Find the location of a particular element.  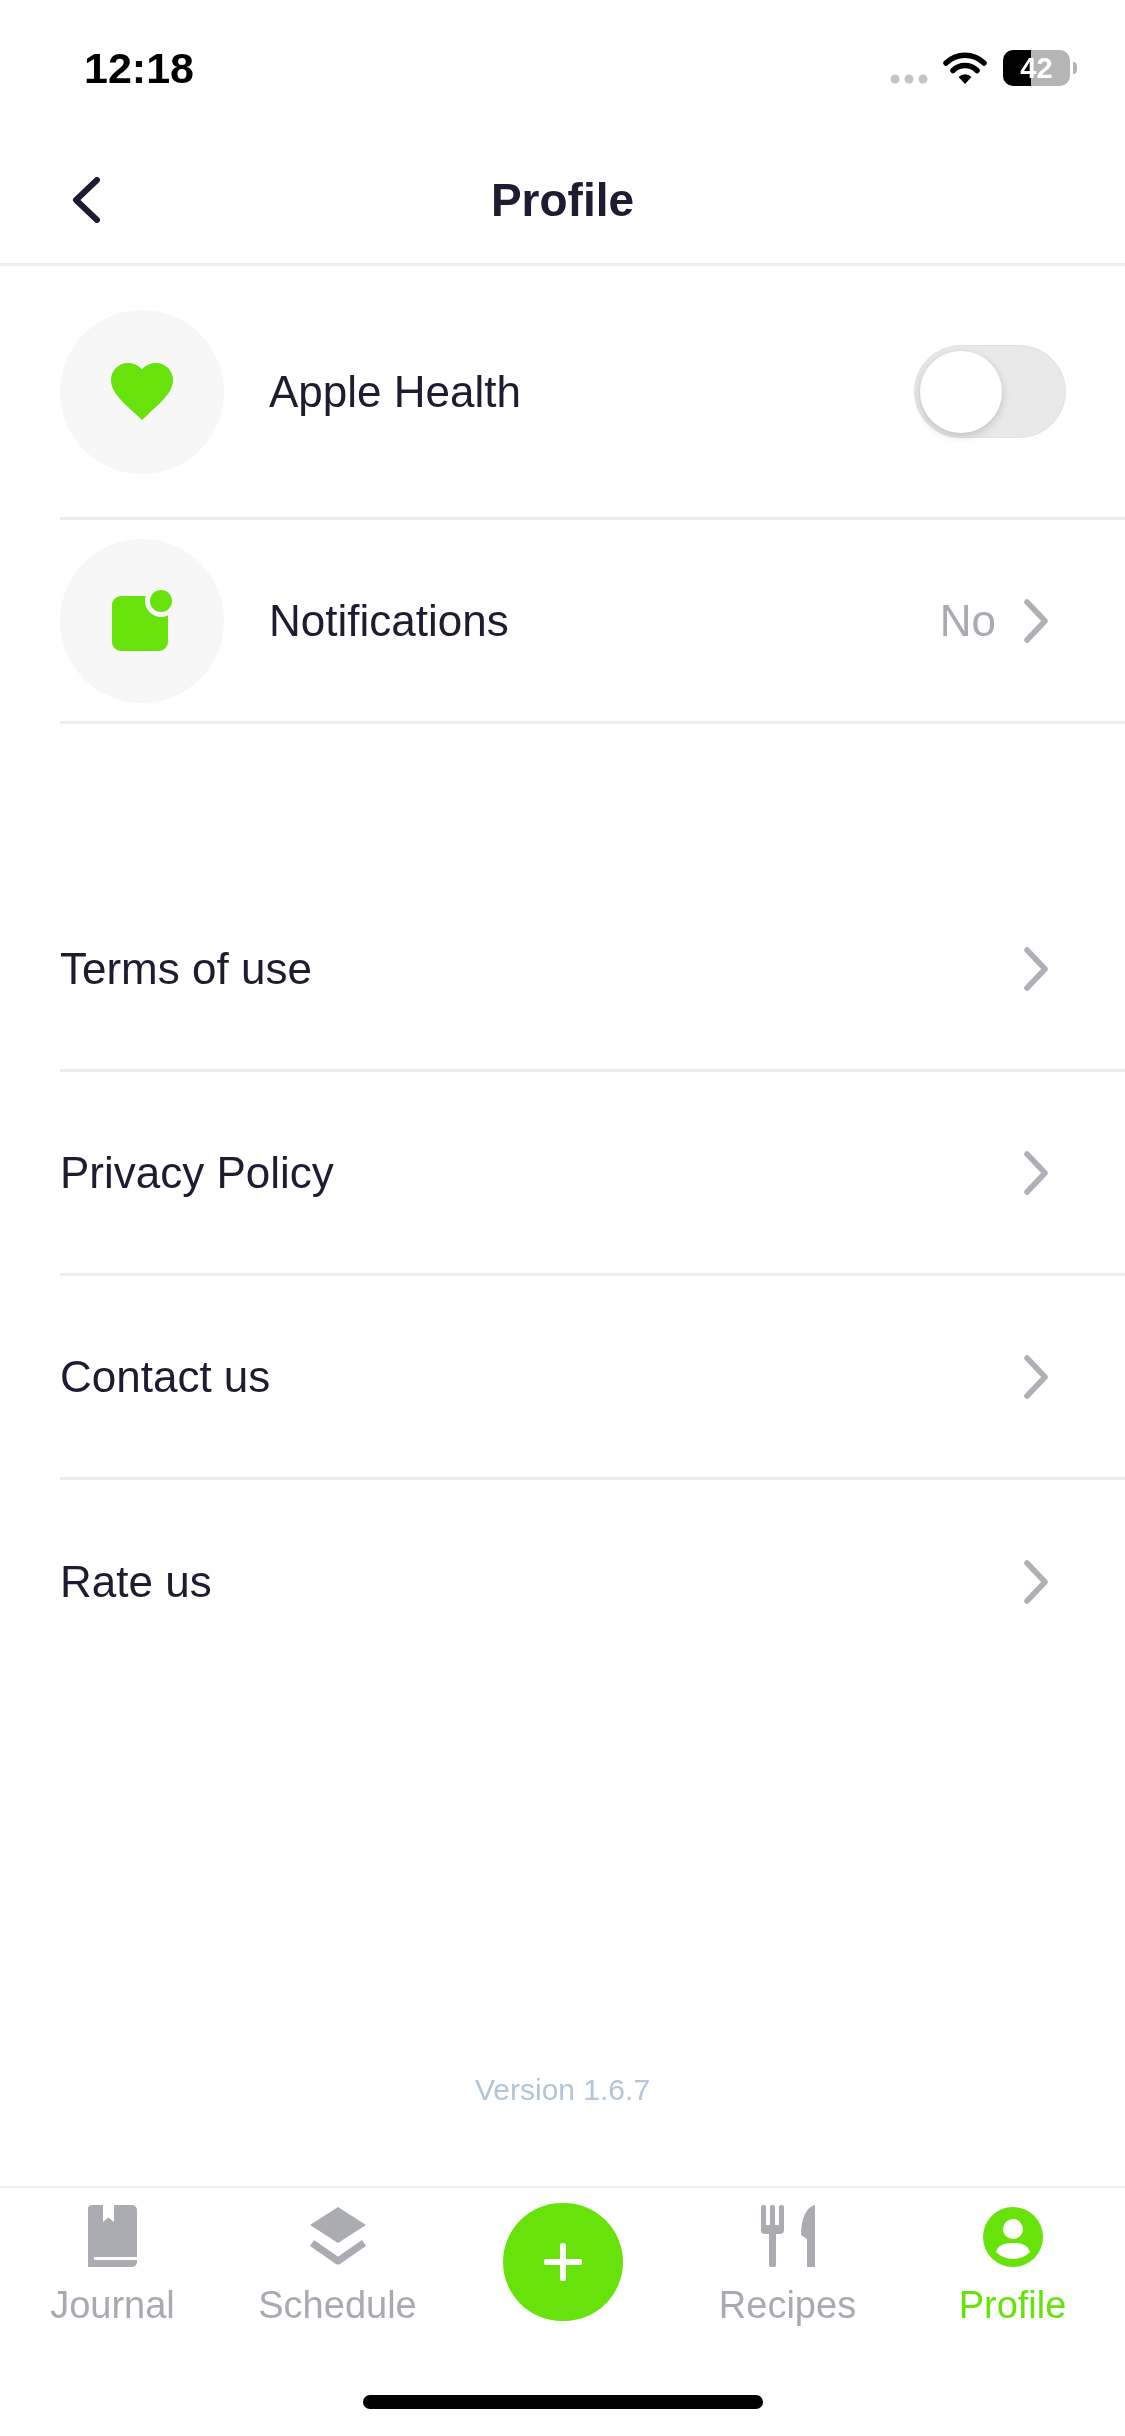

wifi-icon is located at coordinates (965, 68).